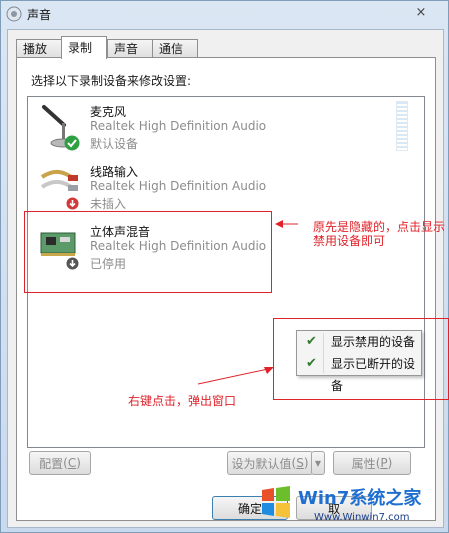 The image size is (449, 533). Describe the element at coordinates (421, 12) in the screenshot. I see `close-button: ×` at that location.